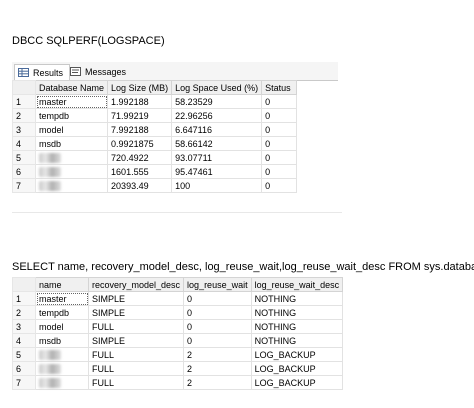 Image resolution: width=474 pixels, height=408 pixels. I want to click on grid1-header-database-name: Database Name, so click(71, 87).